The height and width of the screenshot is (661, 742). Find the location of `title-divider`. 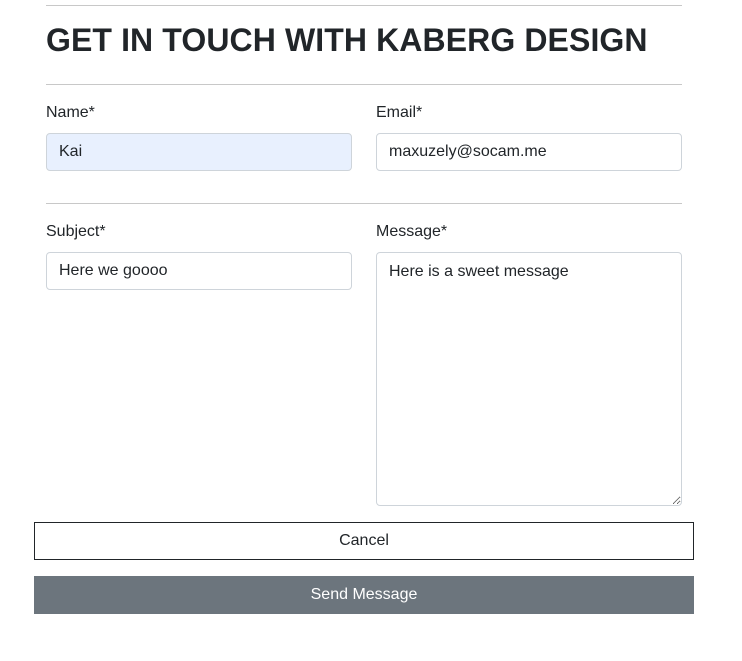

title-divider is located at coordinates (364, 84).